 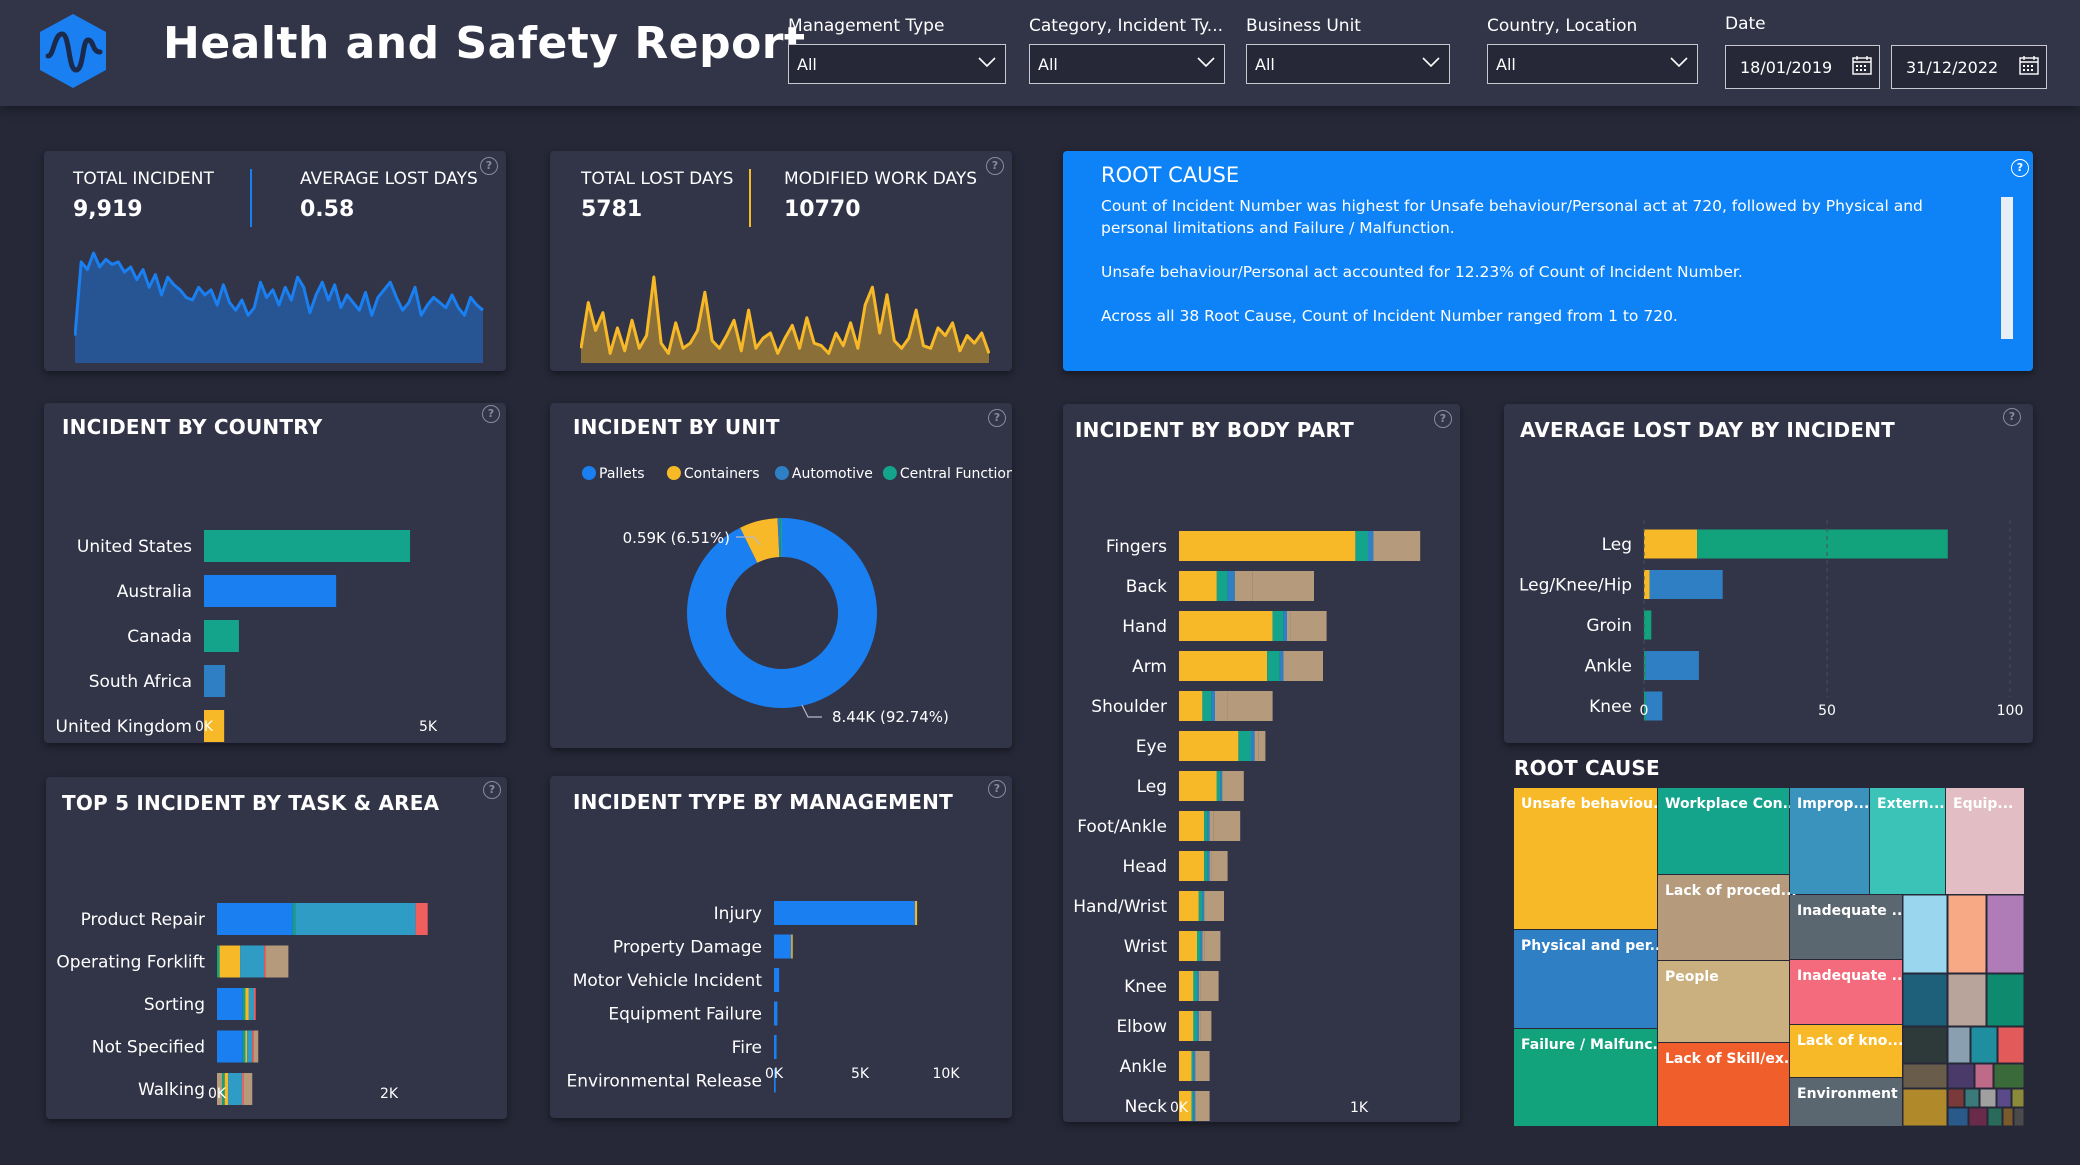 I want to click on category-label: Walking, so click(x=171, y=1090).